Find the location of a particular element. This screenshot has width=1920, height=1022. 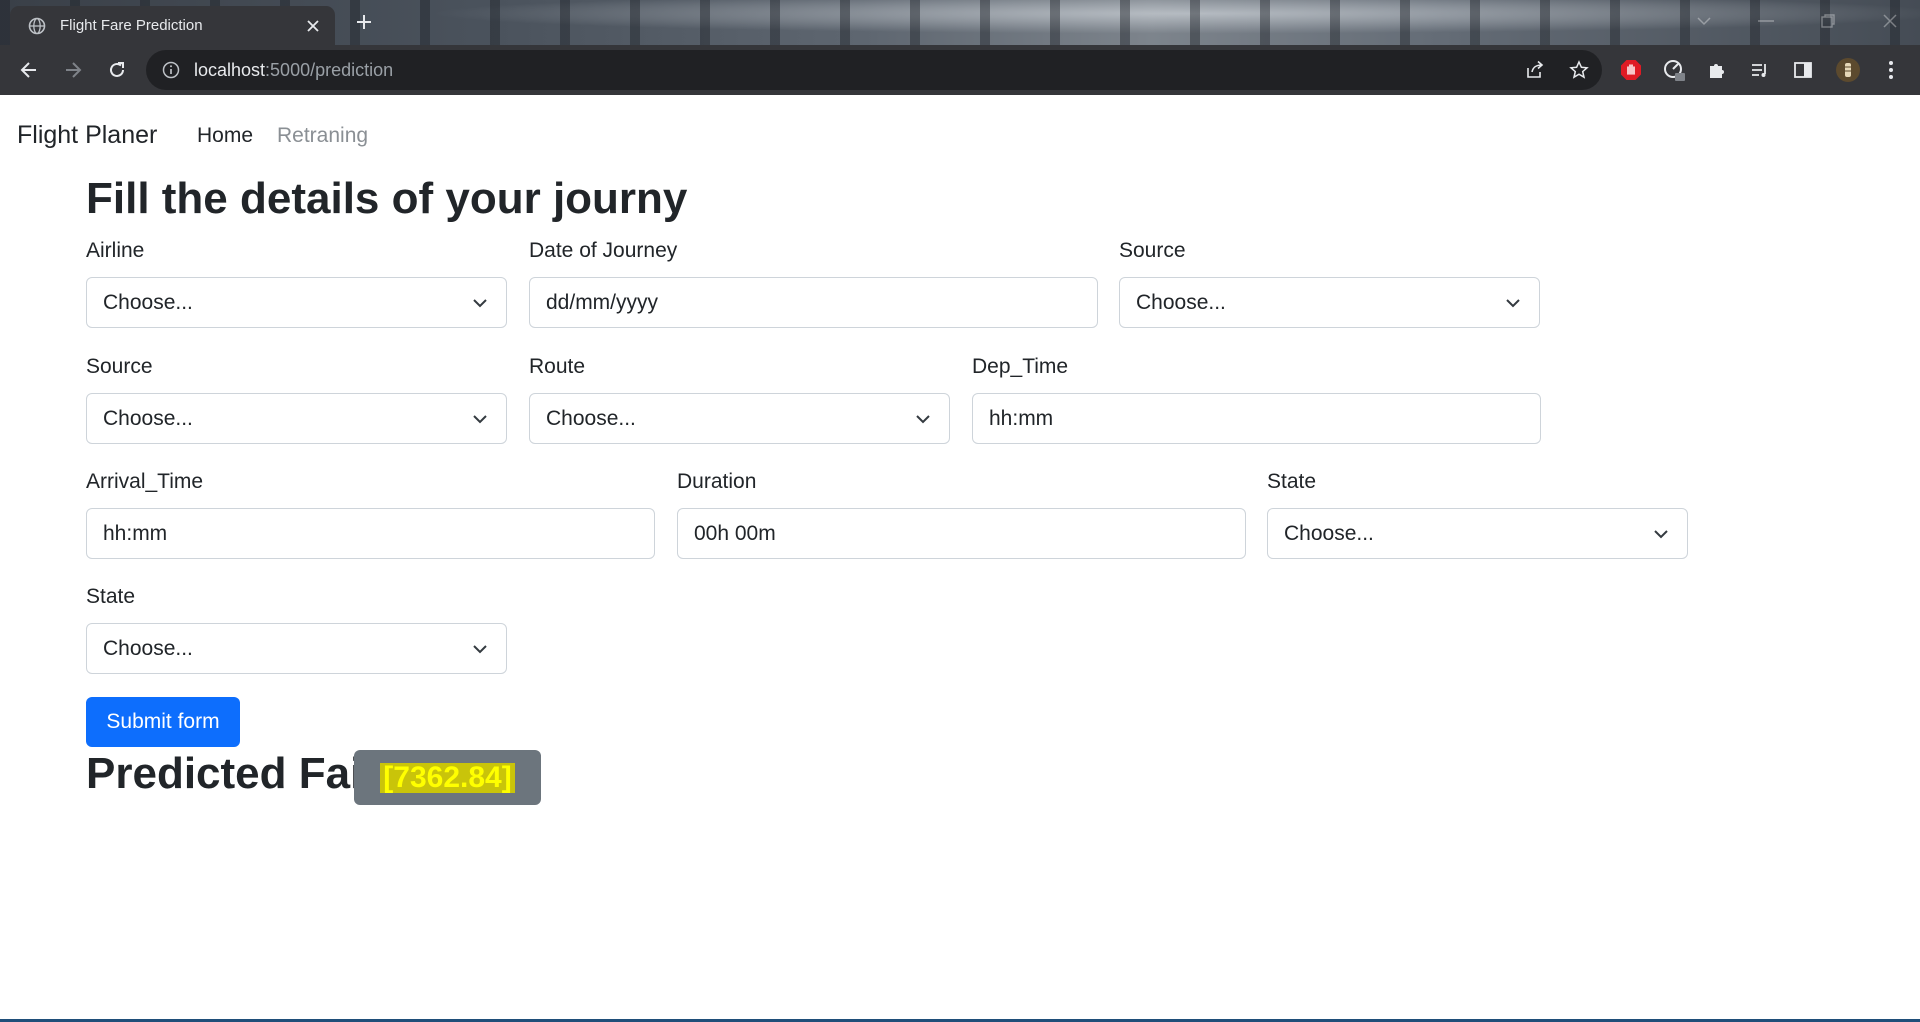

date-of-journey-label: Date of Journey is located at coordinates (603, 250).